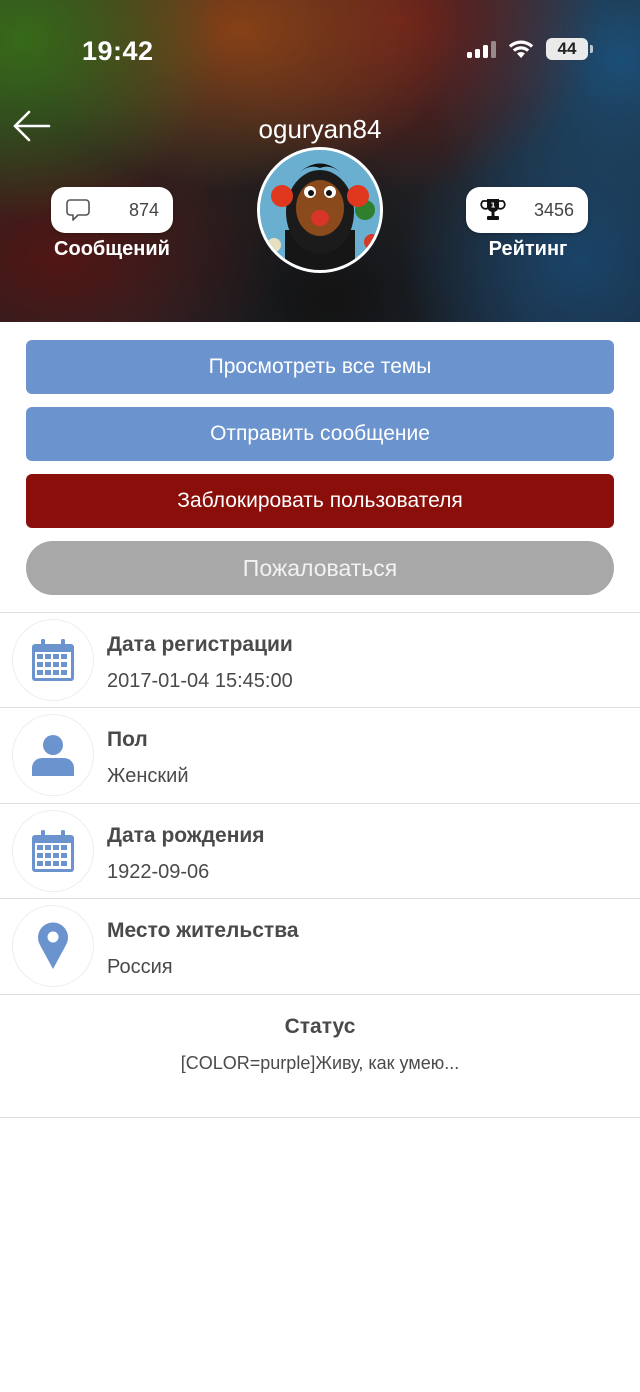 The height and width of the screenshot is (1392, 640). What do you see at coordinates (320, 754) in the screenshot?
I see `info-row-gender: Пол Женский` at bounding box center [320, 754].